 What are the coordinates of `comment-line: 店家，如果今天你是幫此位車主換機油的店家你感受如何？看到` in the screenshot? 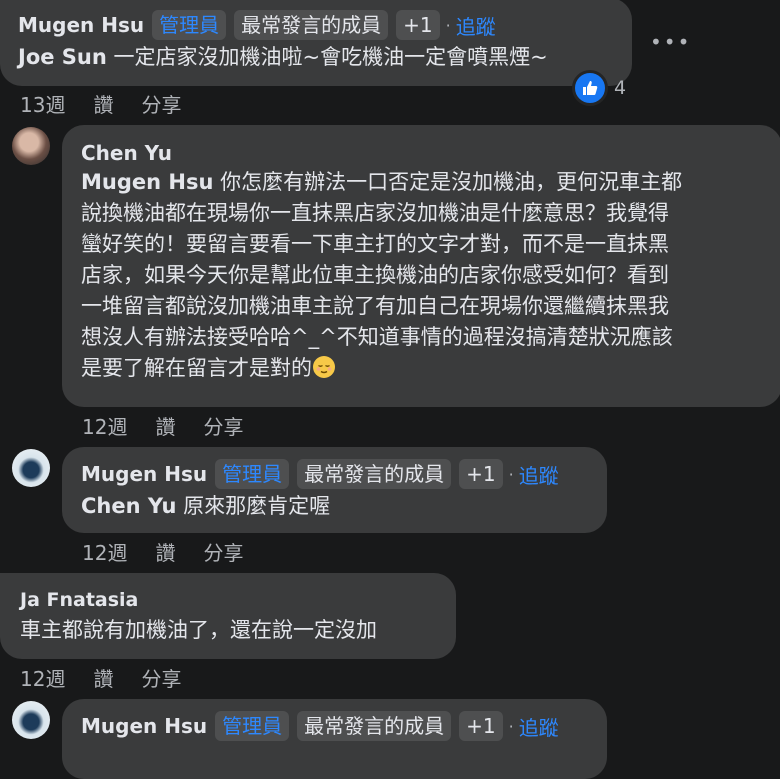 It's located at (375, 275).